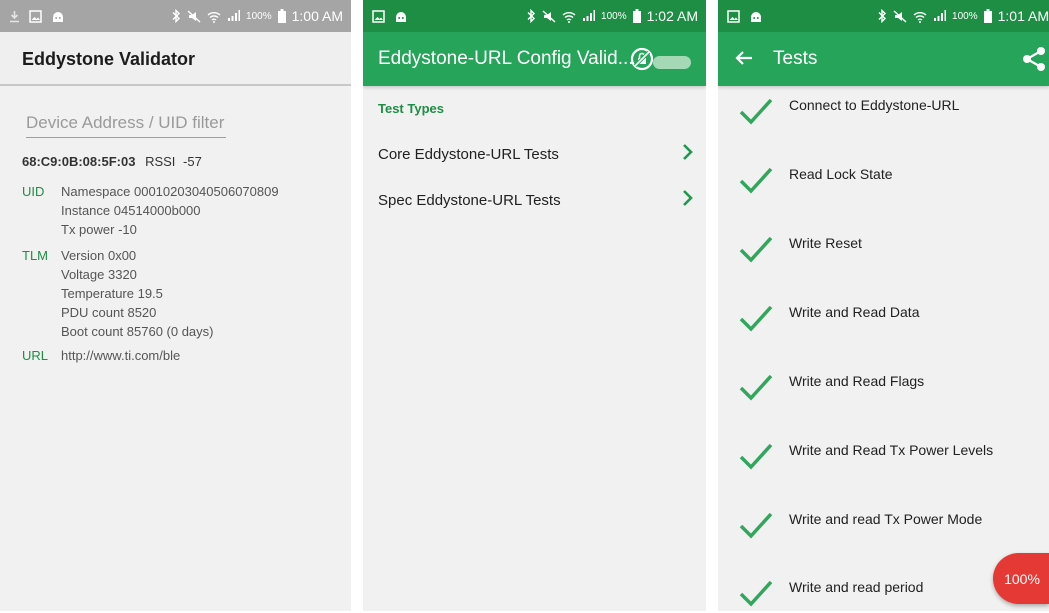 This screenshot has width=1049, height=613. Describe the element at coordinates (112, 293) in the screenshot. I see `tlm-temperature: Temperature 19.5` at that location.